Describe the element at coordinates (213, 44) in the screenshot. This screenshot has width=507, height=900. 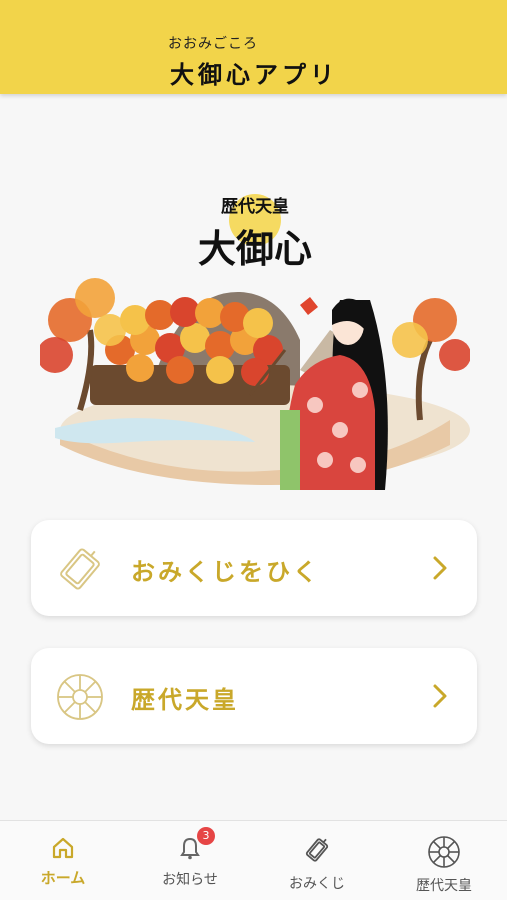
I see `app-title-ruby: おおみごころ` at that location.